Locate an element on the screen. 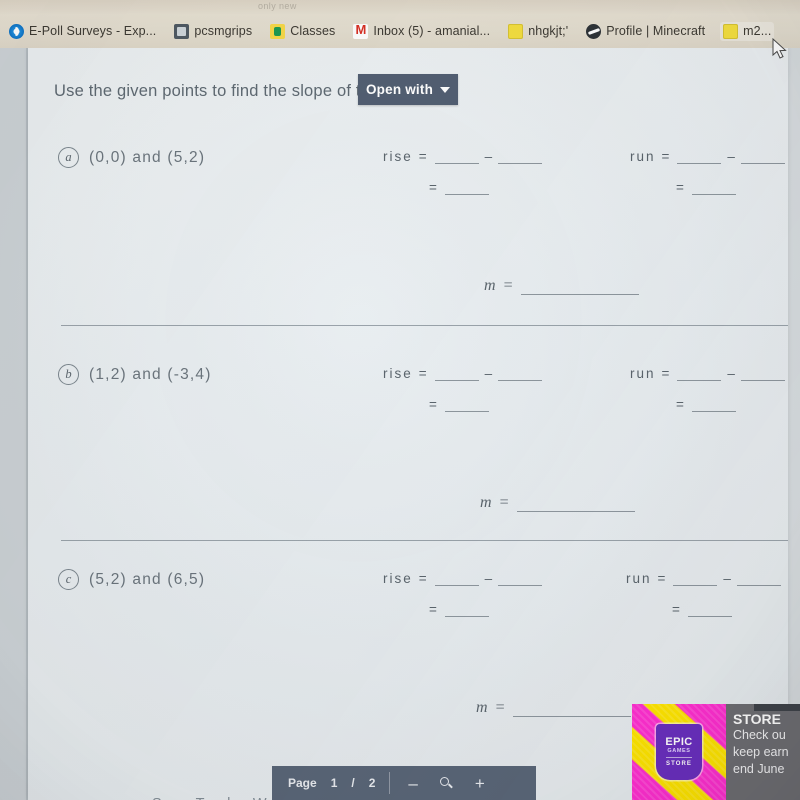 The height and width of the screenshot is (800, 800). gmail-icon is located at coordinates (361, 31).